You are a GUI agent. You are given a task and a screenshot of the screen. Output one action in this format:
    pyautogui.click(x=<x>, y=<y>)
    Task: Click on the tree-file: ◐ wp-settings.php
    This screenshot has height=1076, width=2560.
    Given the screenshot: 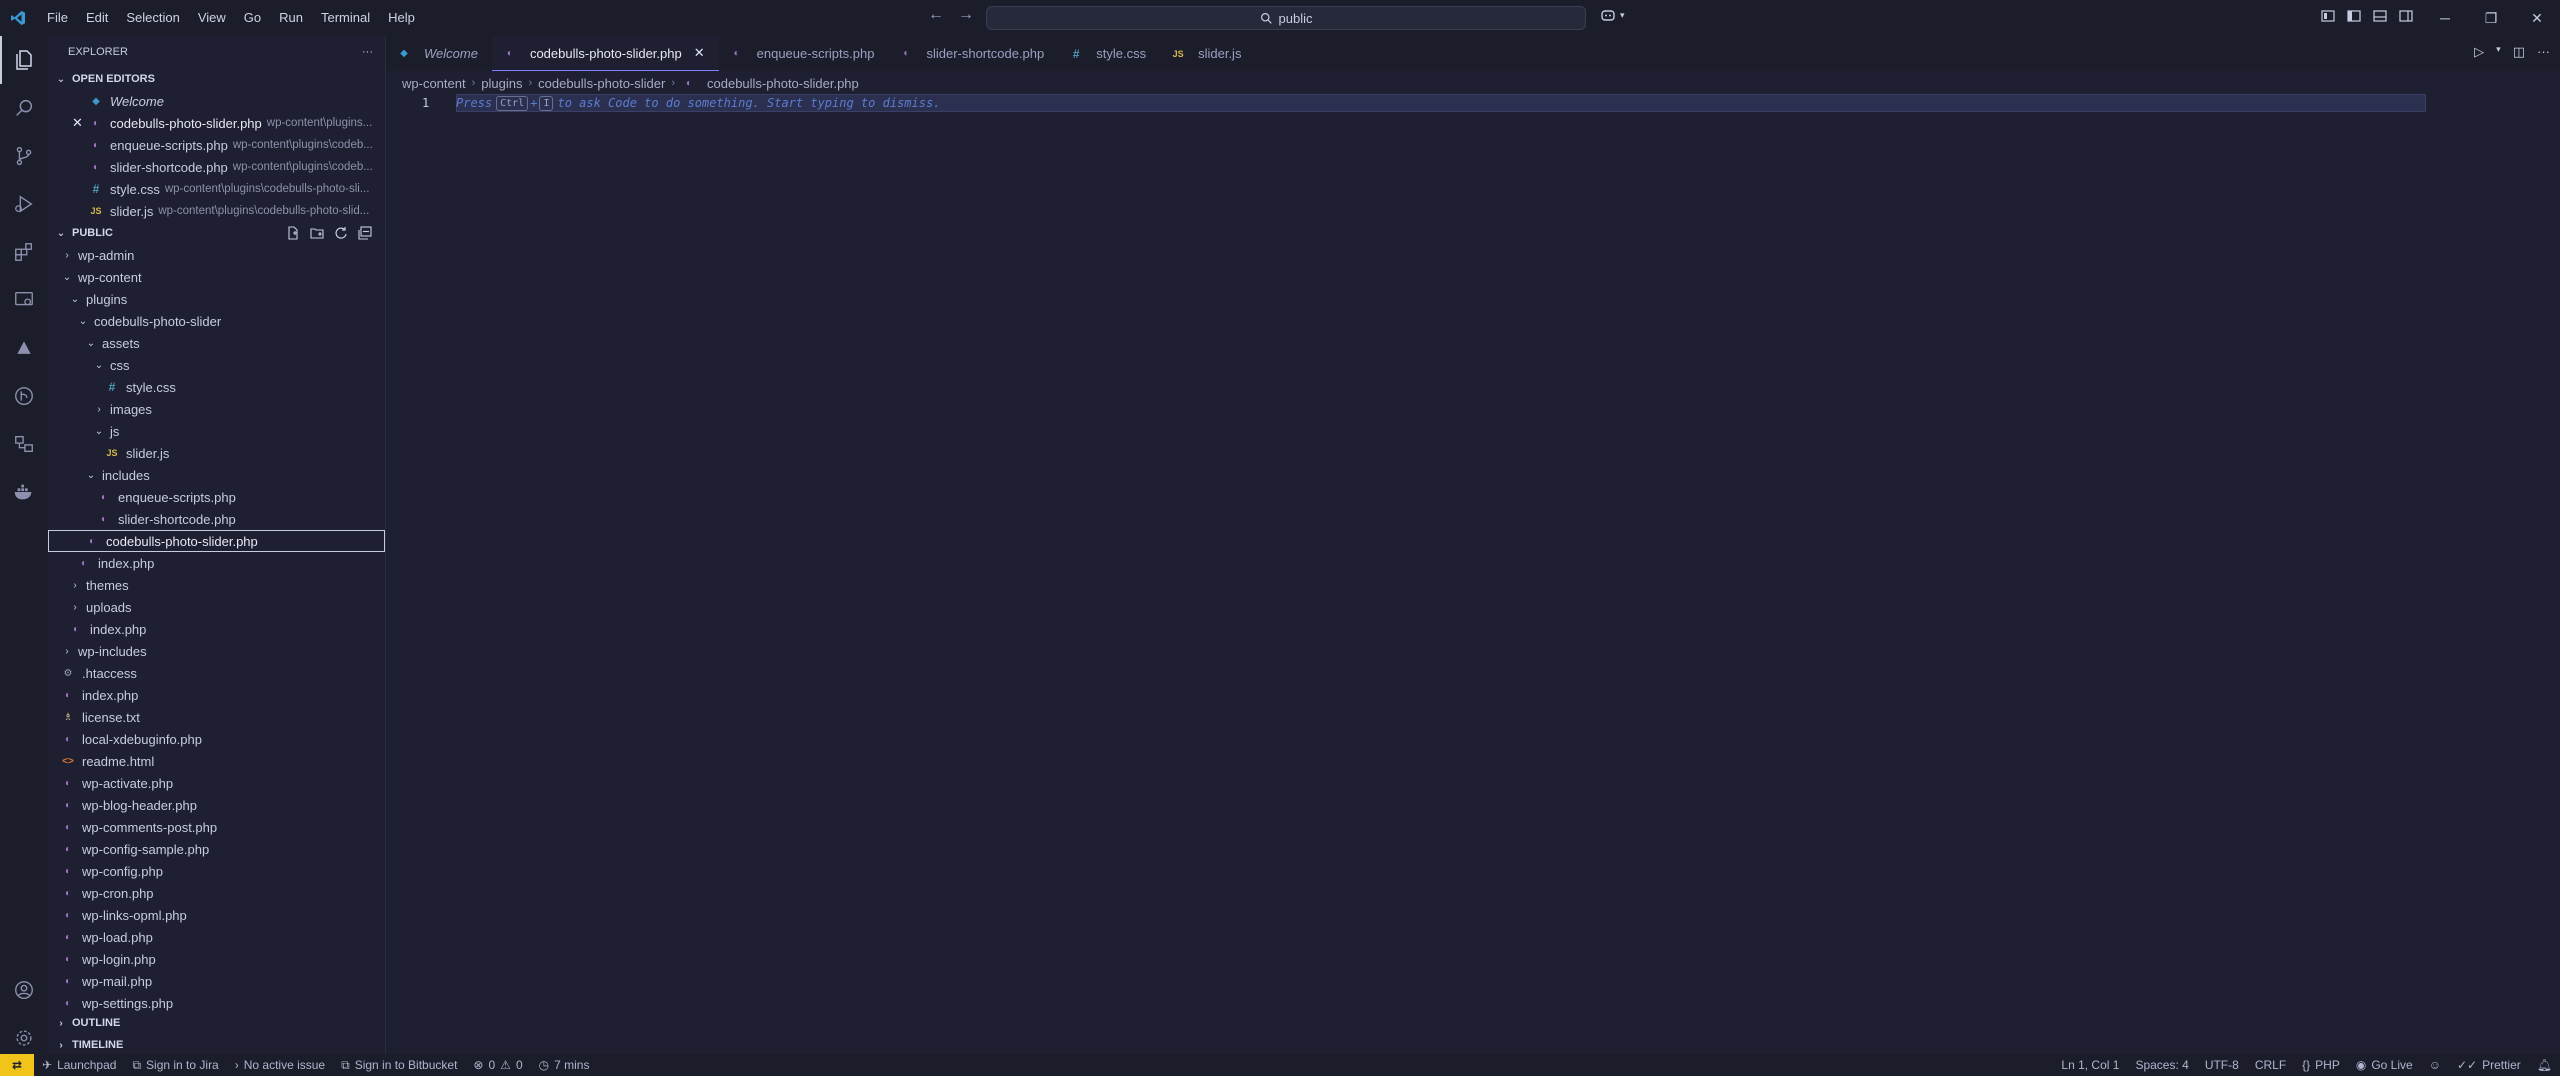 What is the action you would take?
    pyautogui.click(x=216, y=1003)
    